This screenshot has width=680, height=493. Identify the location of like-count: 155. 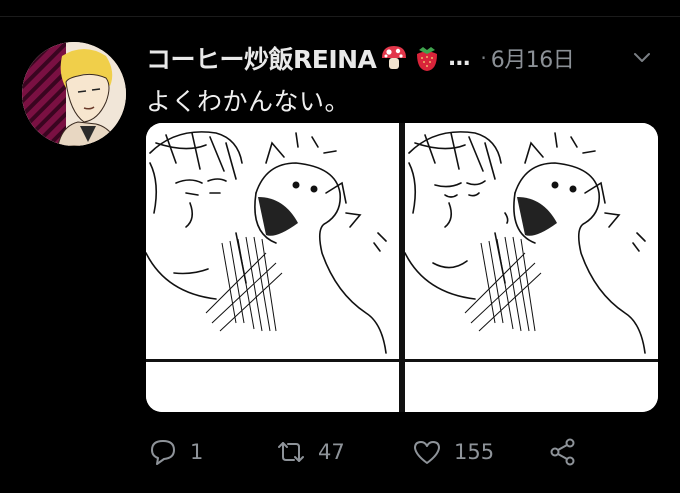
(474, 452).